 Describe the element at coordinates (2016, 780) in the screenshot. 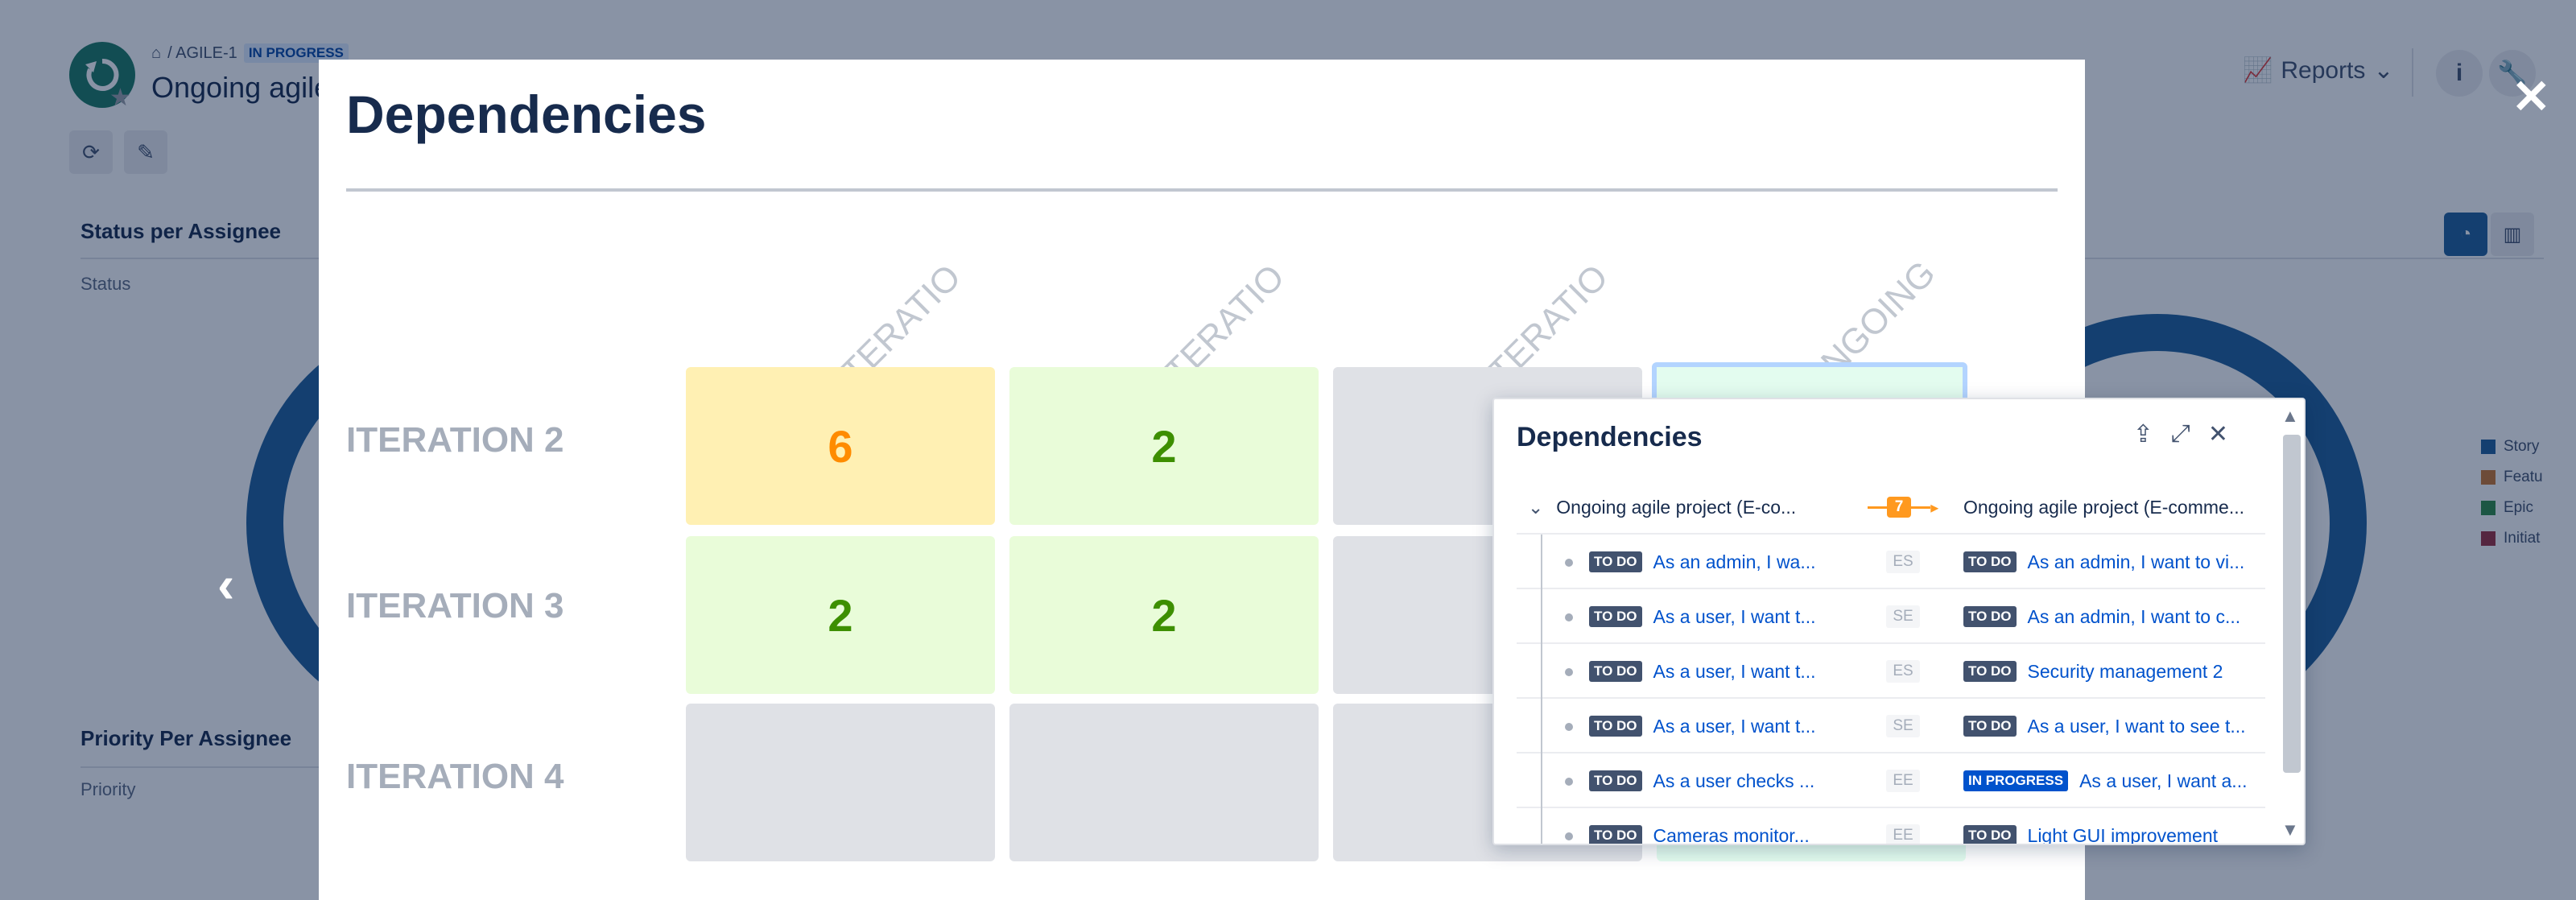

I see `status-lozenge: IN PROGRESS` at that location.